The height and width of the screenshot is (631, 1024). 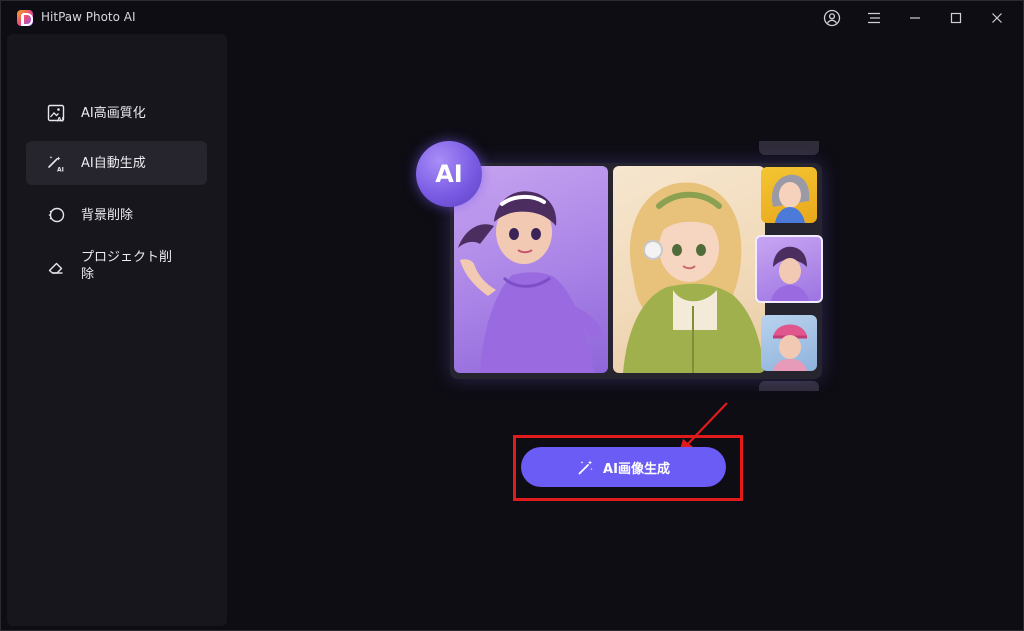 I want to click on thumbnail-gray-hair-character, so click(x=789, y=195).